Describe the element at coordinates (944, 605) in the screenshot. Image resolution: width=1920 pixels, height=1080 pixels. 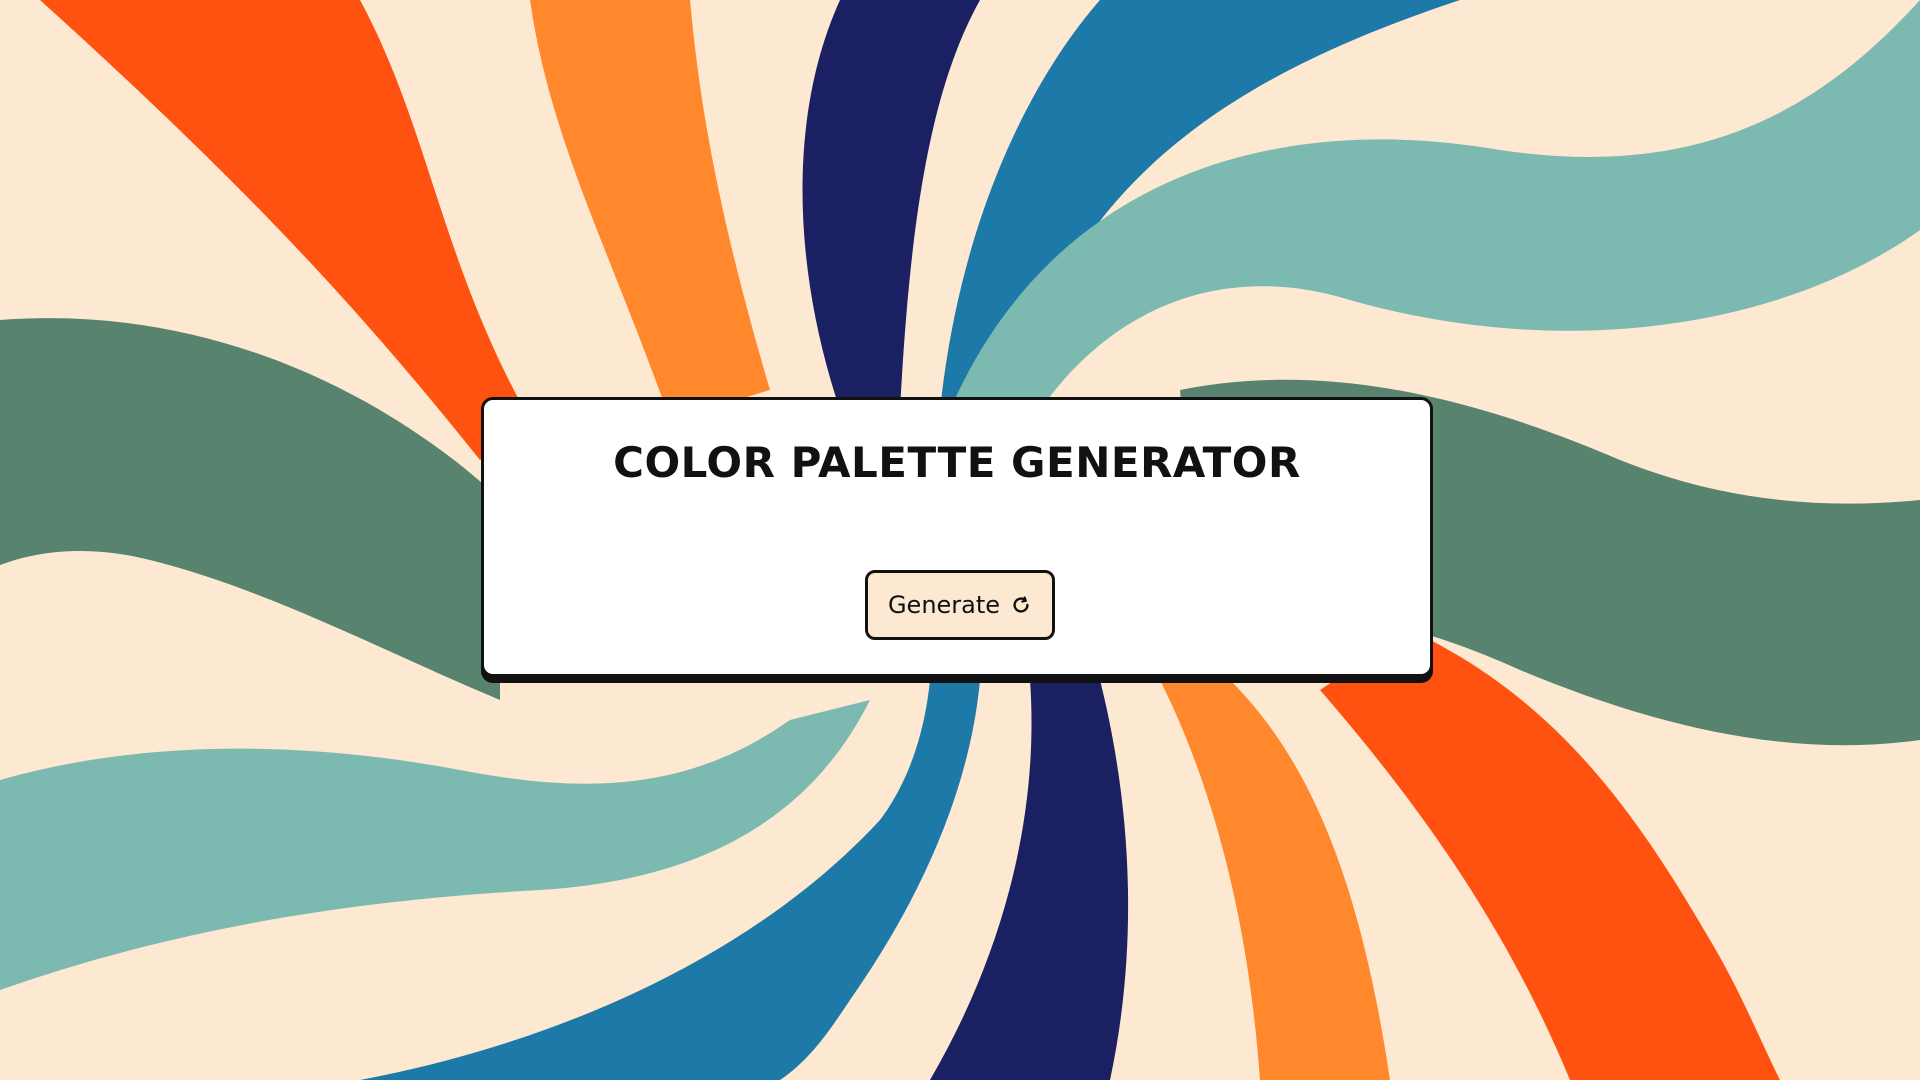
I see `generate-button-label: Generate` at that location.